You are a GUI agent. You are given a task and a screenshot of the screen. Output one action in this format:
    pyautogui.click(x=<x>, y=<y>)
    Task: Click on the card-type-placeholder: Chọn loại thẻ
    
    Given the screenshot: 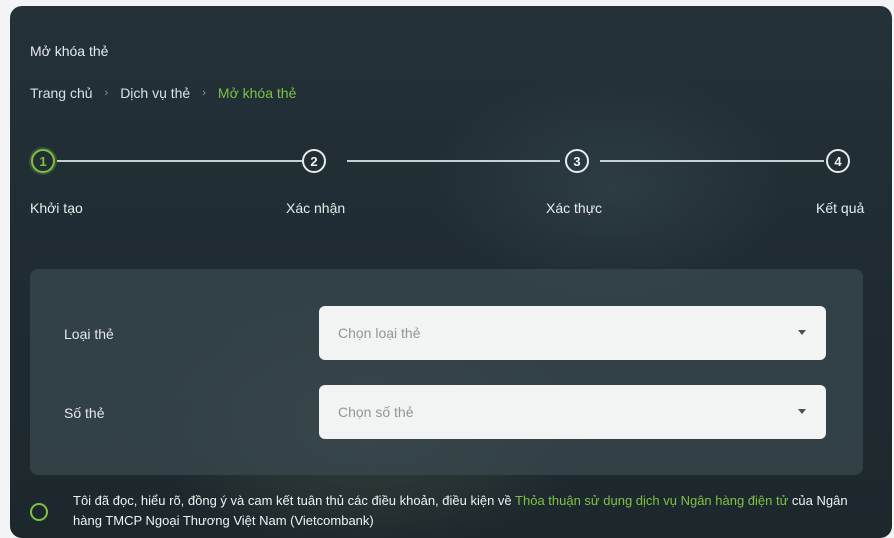 What is the action you would take?
    pyautogui.click(x=379, y=333)
    